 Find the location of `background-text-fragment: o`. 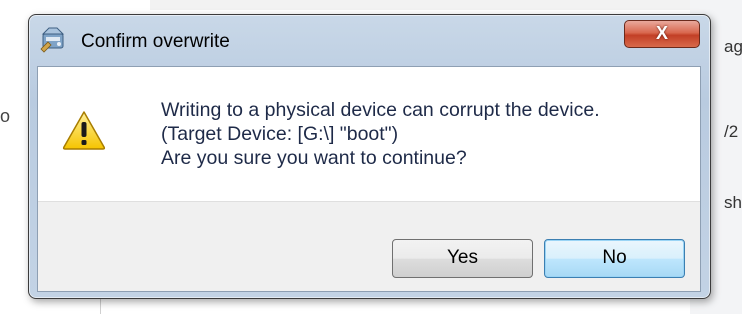

background-text-fragment: o is located at coordinates (5, 116).